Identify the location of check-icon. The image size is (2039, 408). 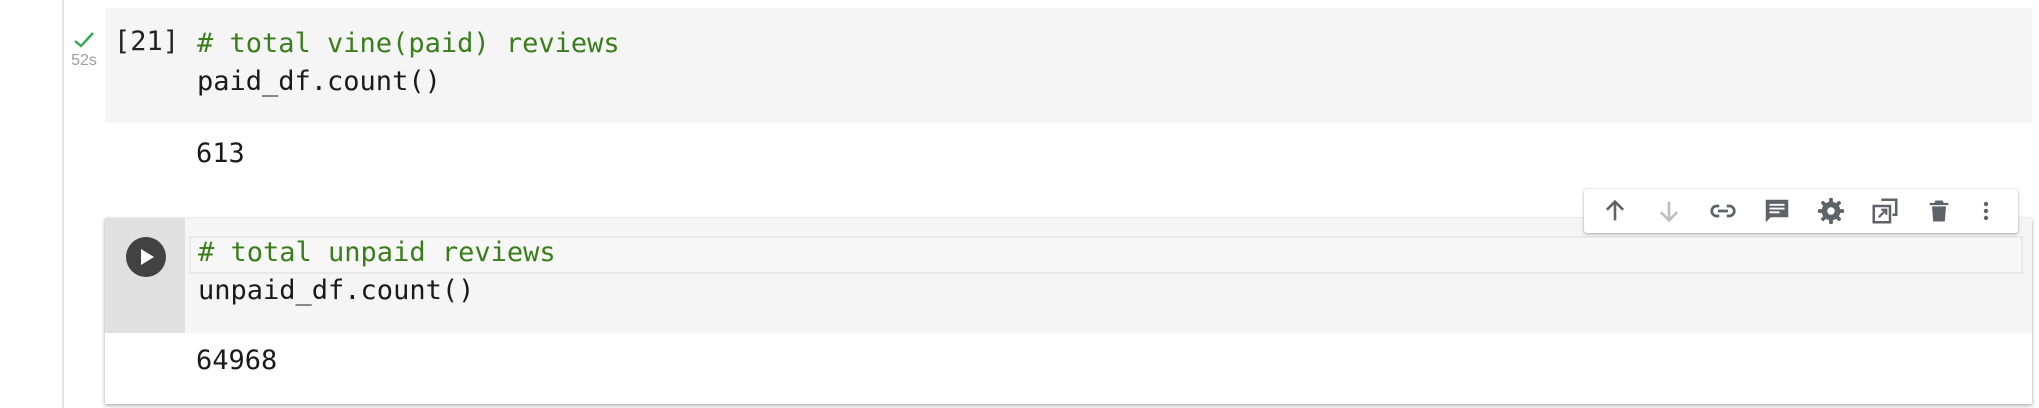
(84, 40).